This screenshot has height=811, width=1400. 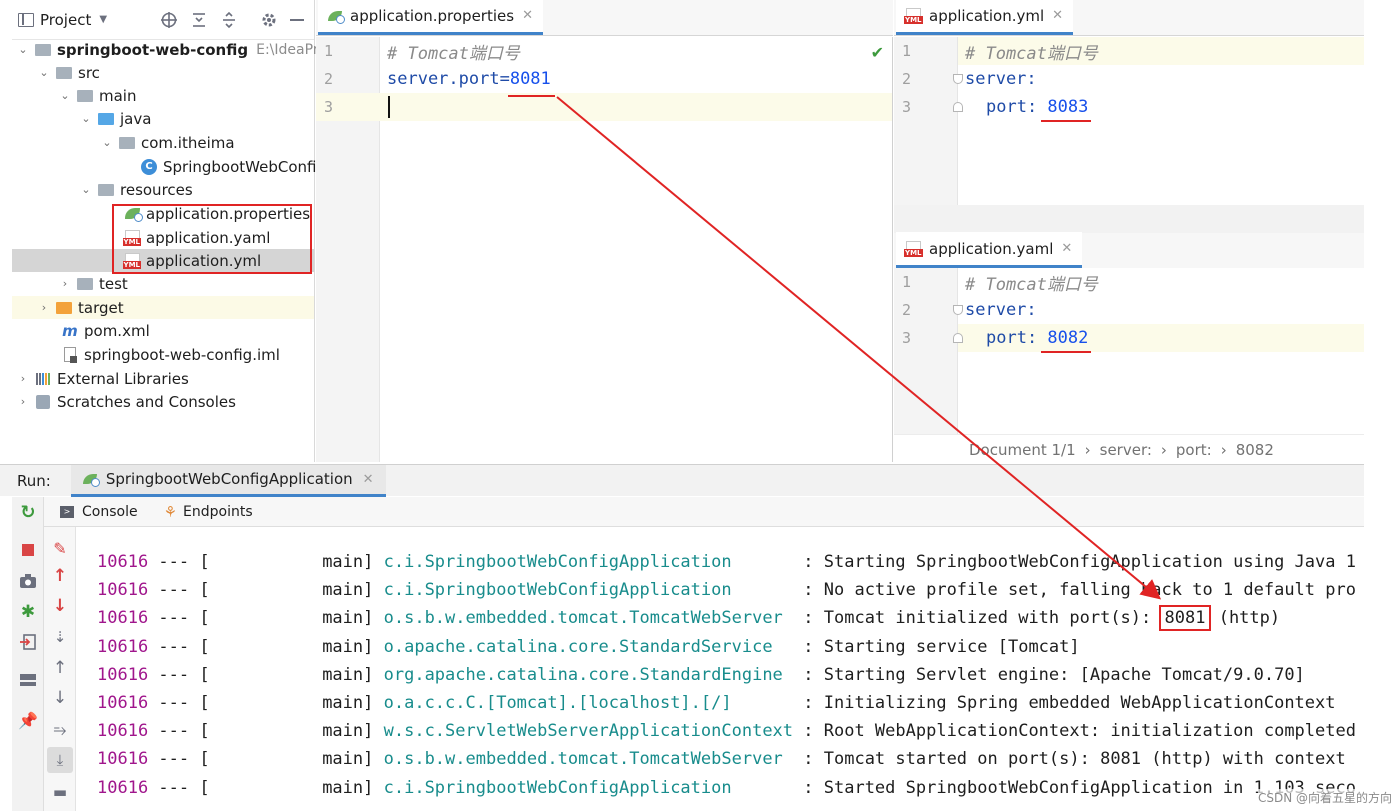 I want to click on down-stack-icon: ↓, so click(x=60, y=606).